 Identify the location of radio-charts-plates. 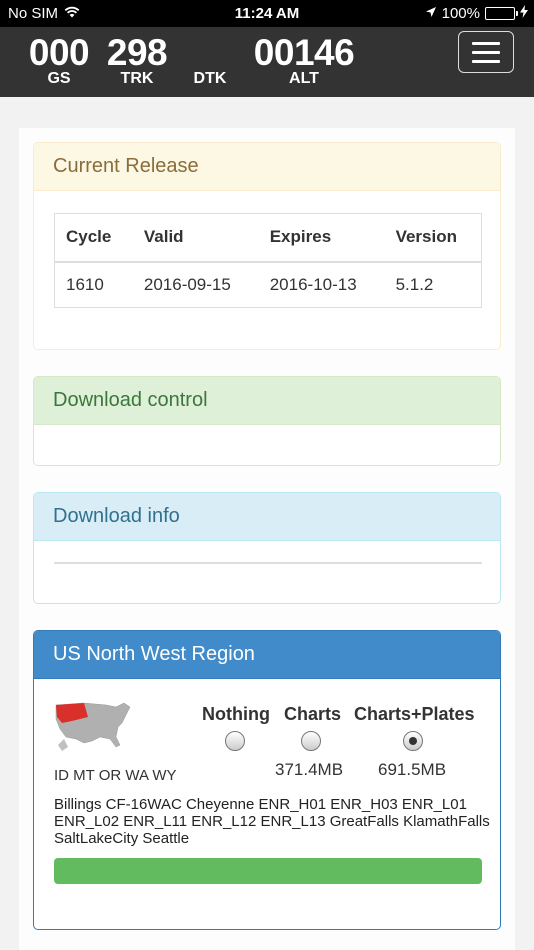
(413, 741).